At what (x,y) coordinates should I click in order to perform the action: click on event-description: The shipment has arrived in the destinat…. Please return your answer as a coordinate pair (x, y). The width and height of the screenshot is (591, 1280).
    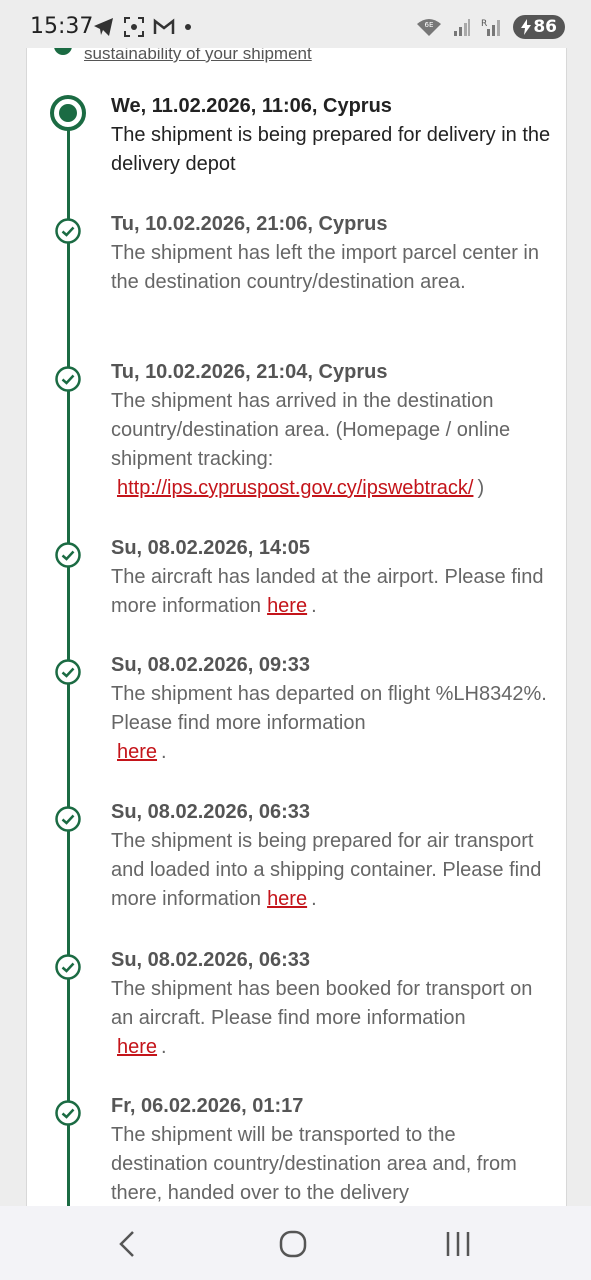
    Looking at the image, I should click on (311, 444).